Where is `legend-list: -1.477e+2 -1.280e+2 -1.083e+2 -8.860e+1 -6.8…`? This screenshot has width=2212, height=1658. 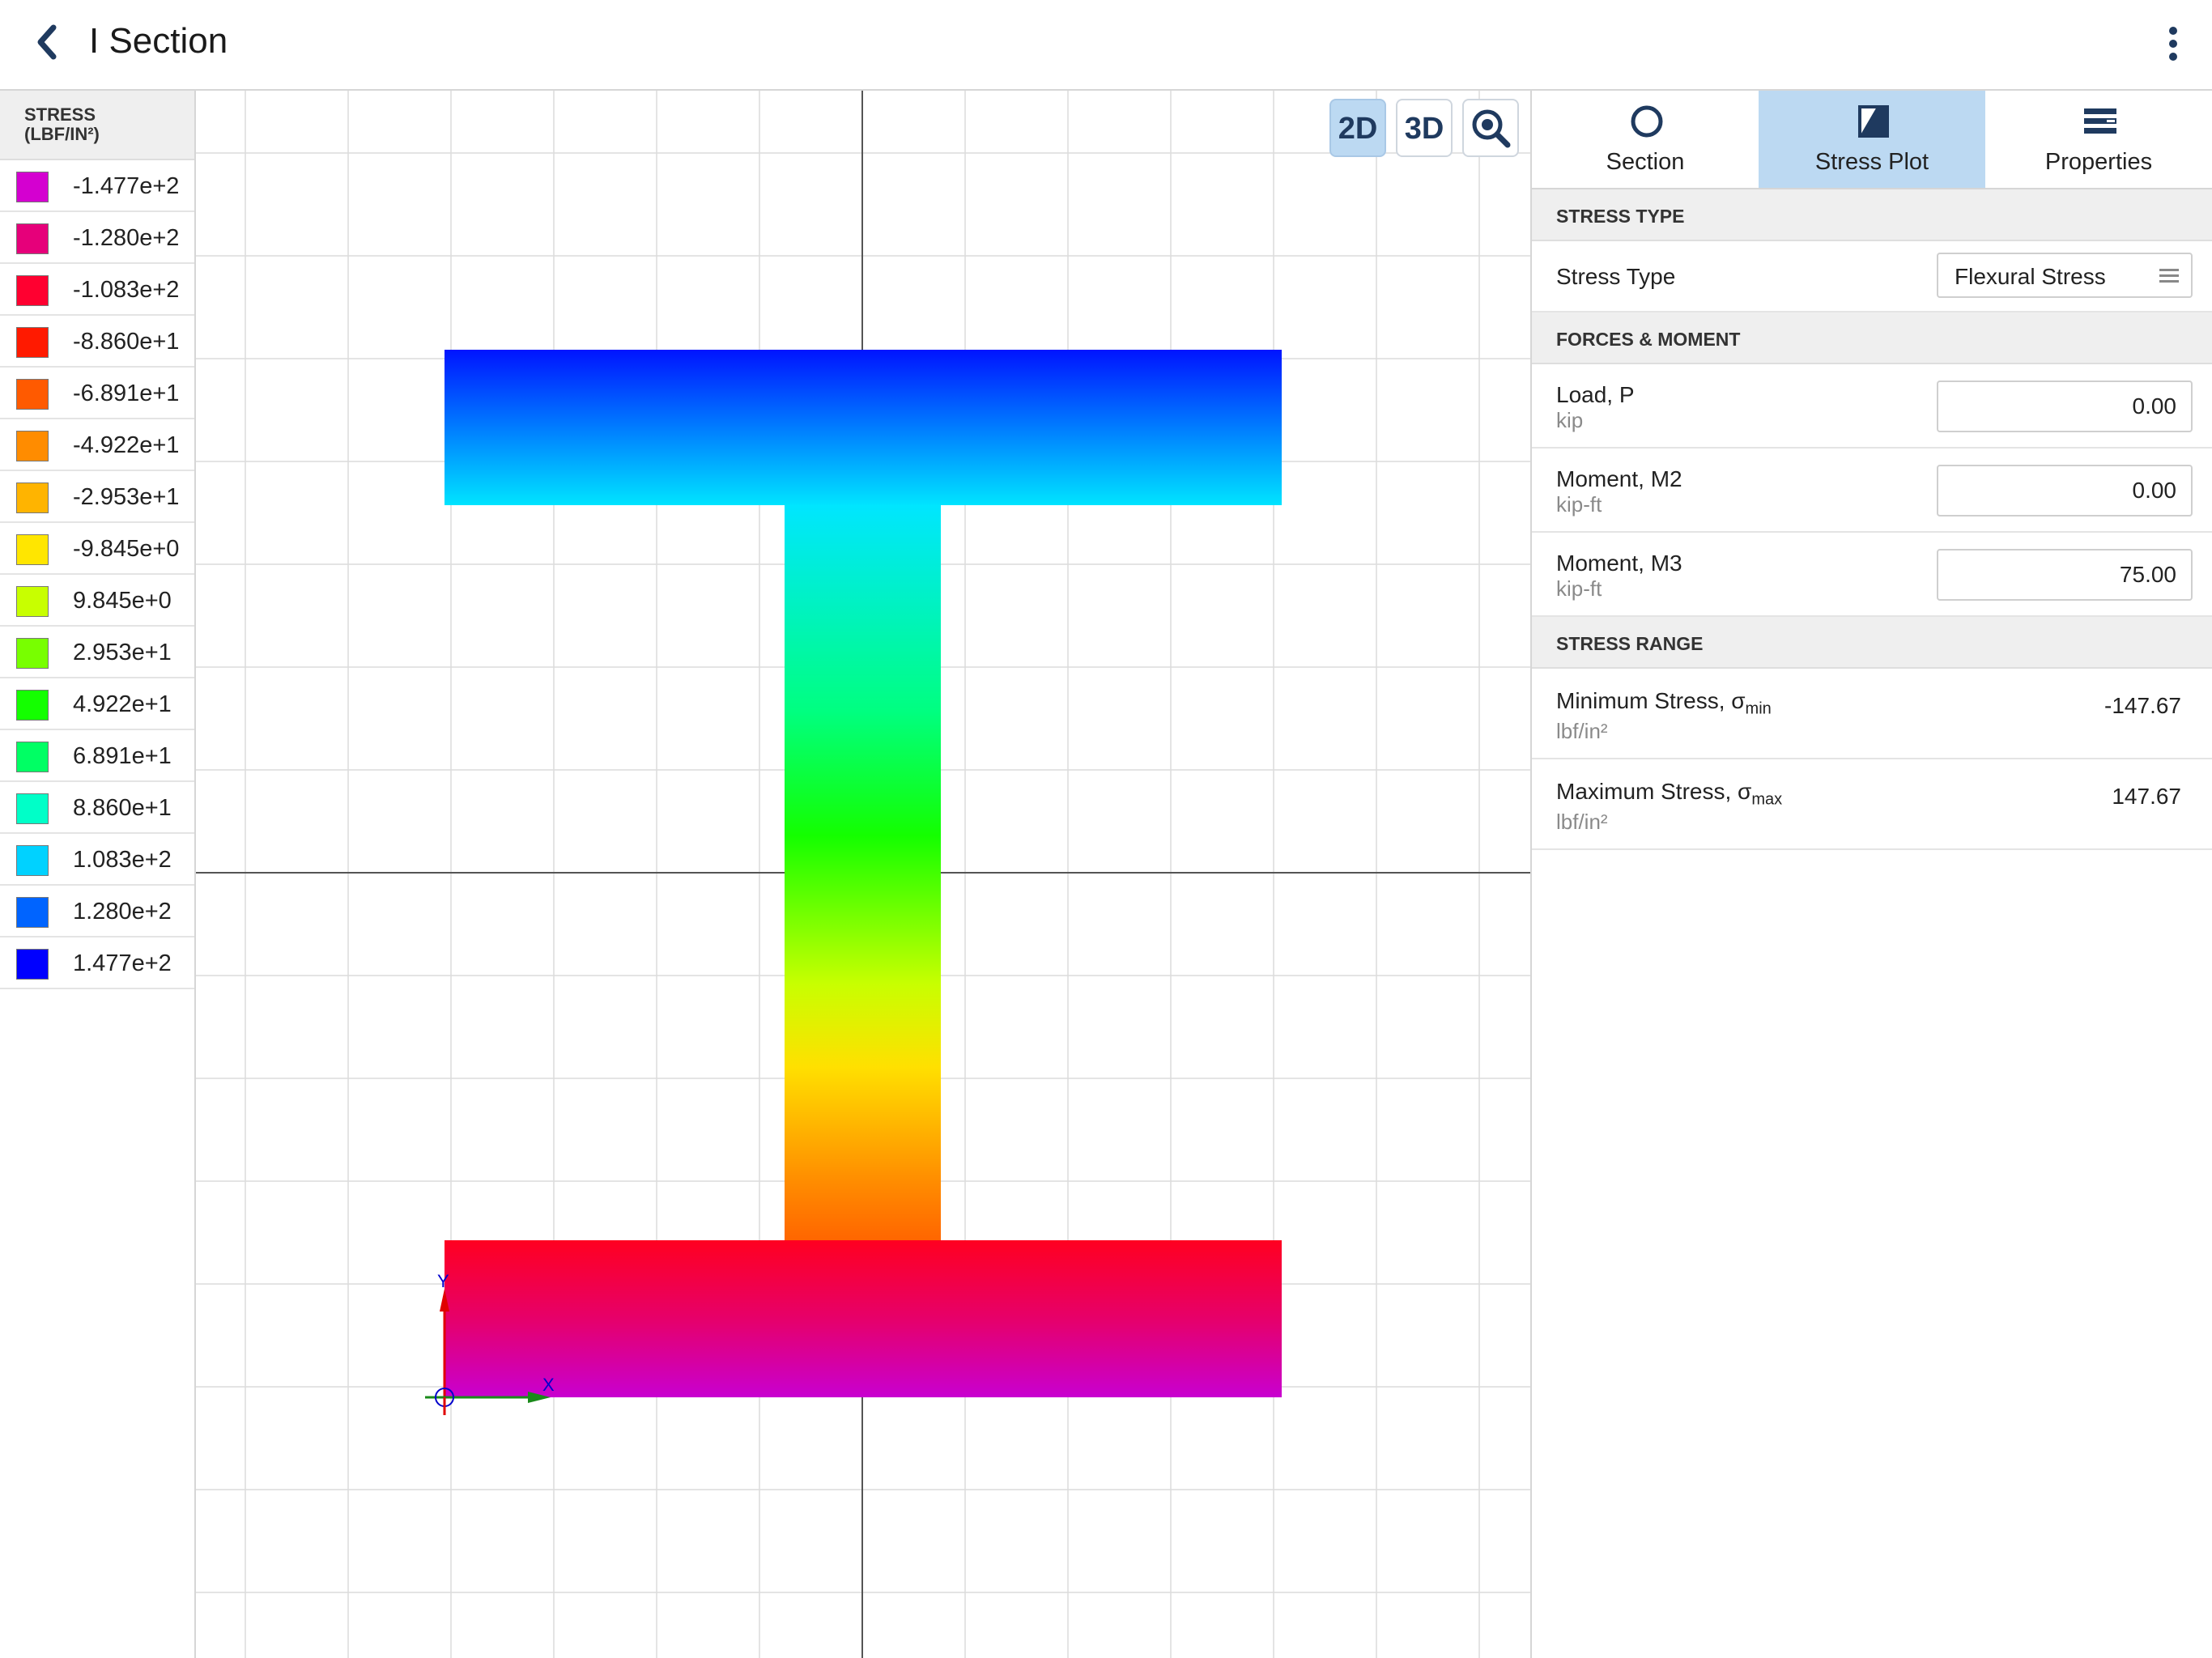
legend-list: -1.477e+2 -1.280e+2 -1.083e+2 -8.860e+1 -6.8… is located at coordinates (97, 574).